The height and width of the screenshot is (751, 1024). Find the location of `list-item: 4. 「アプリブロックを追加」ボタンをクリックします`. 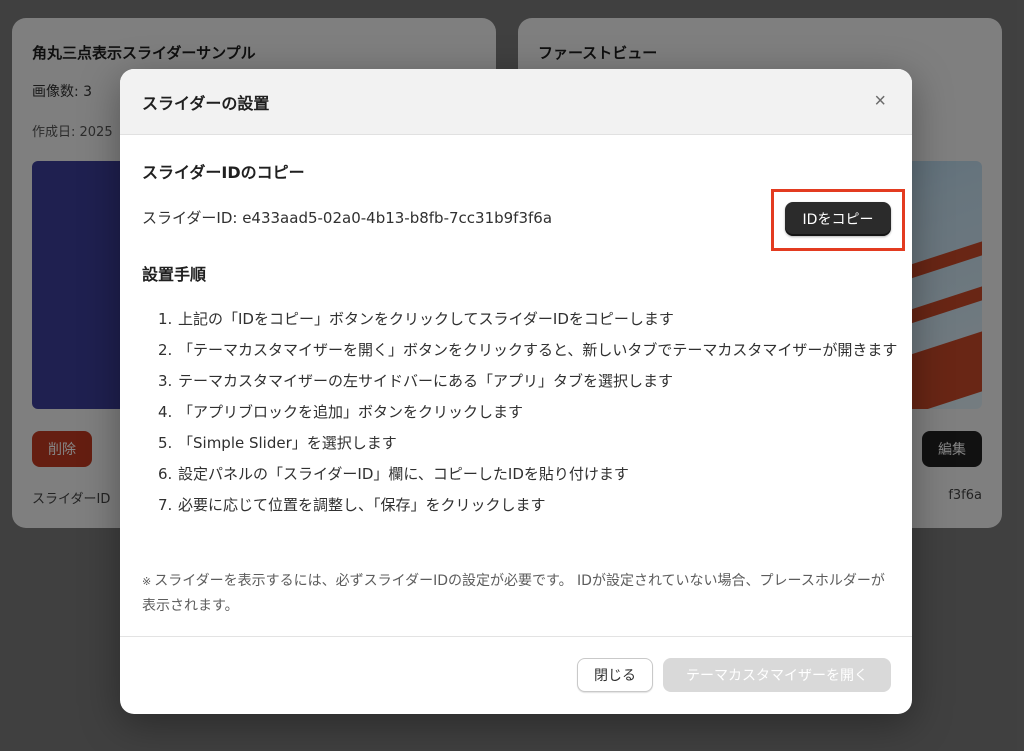

list-item: 4. 「アプリブロックを追加」ボタンをクリックします is located at coordinates (341, 412).